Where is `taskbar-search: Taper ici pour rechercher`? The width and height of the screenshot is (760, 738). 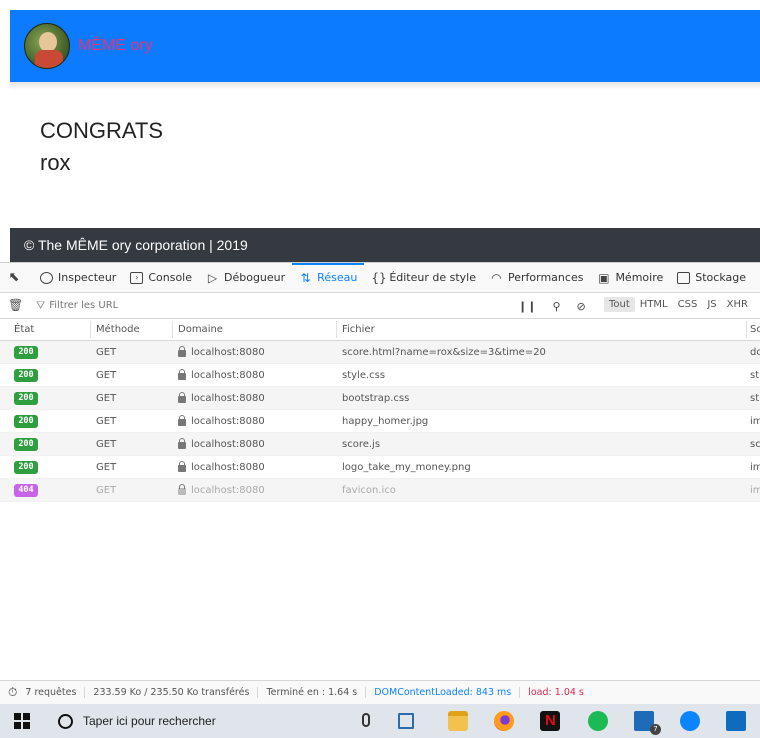 taskbar-search: Taper ici pour rechercher is located at coordinates (149, 721).